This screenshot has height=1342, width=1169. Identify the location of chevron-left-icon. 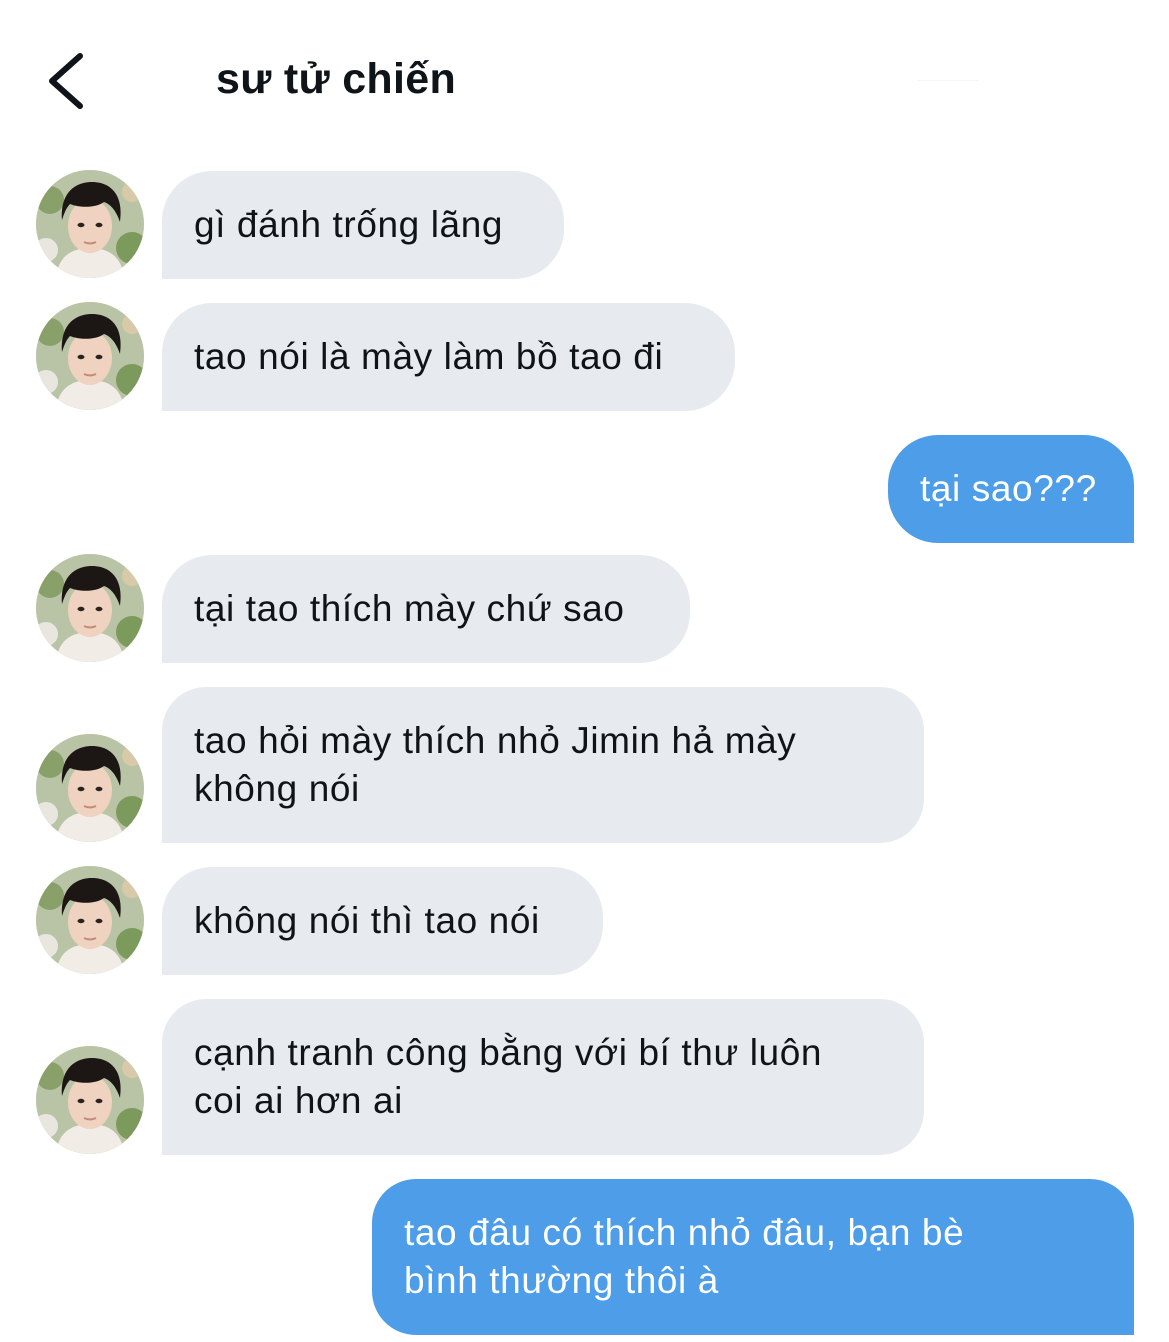
(66, 81).